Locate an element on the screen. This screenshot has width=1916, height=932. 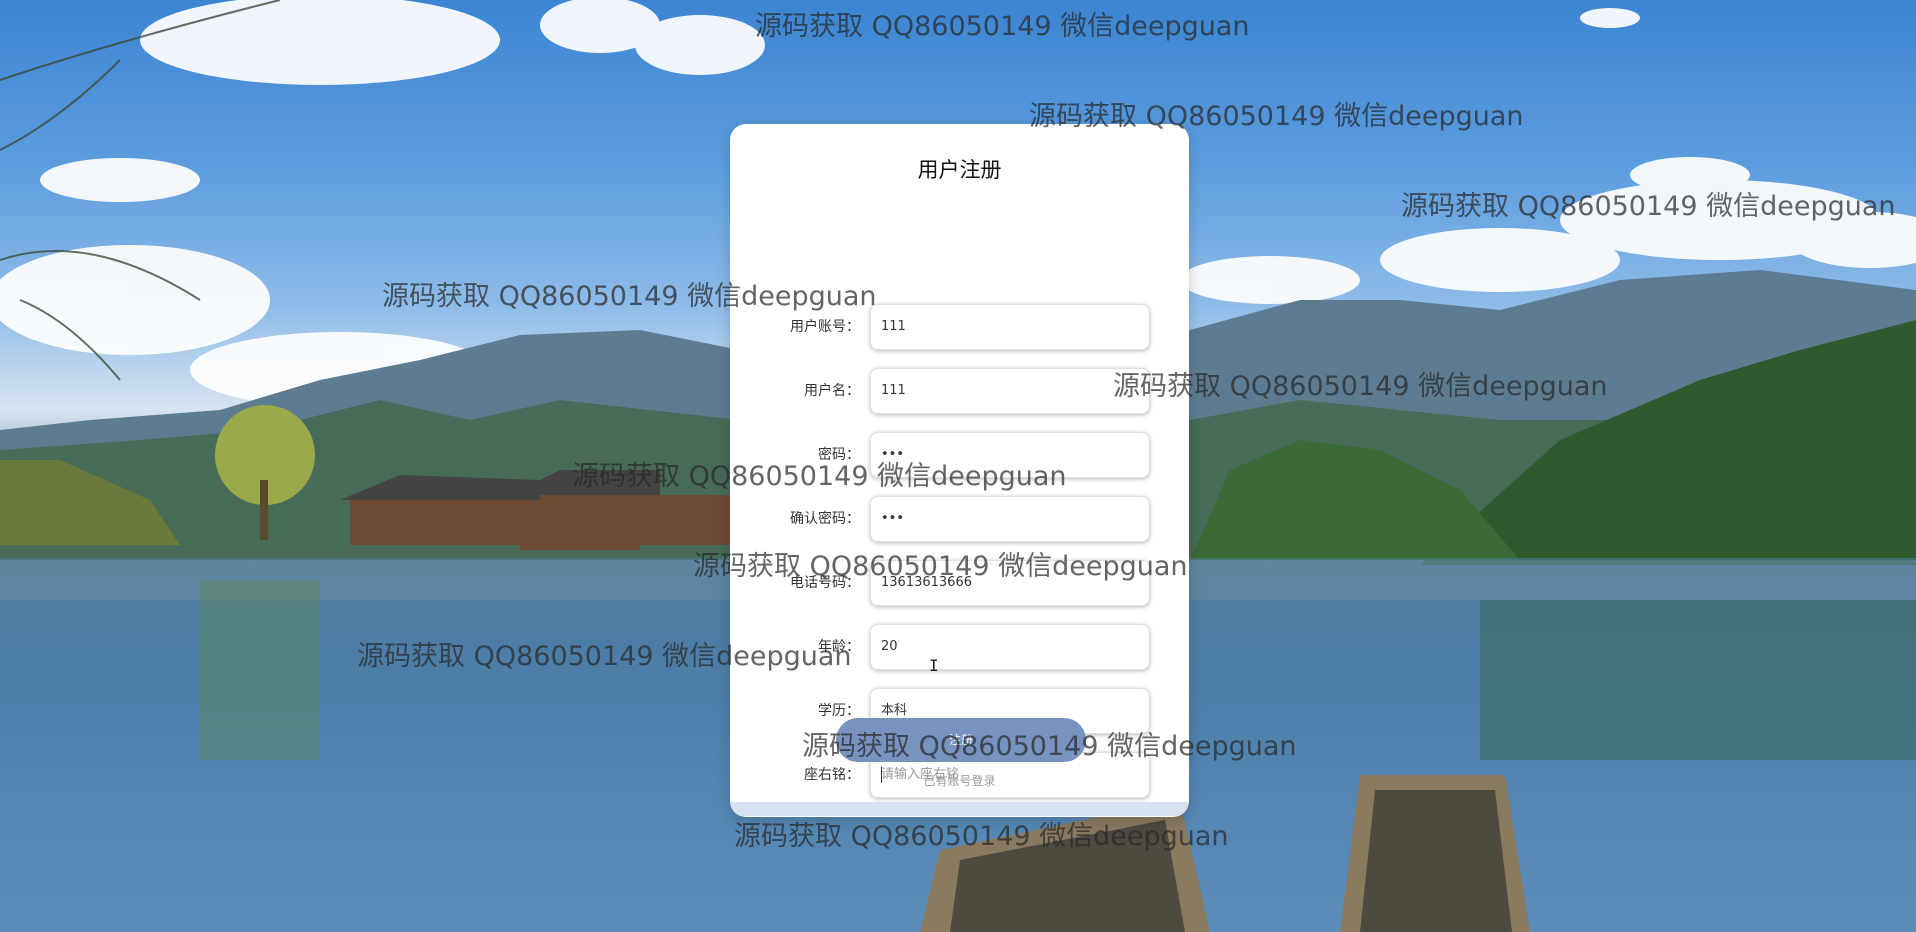
text-cursor-icon: I is located at coordinates (934, 665).